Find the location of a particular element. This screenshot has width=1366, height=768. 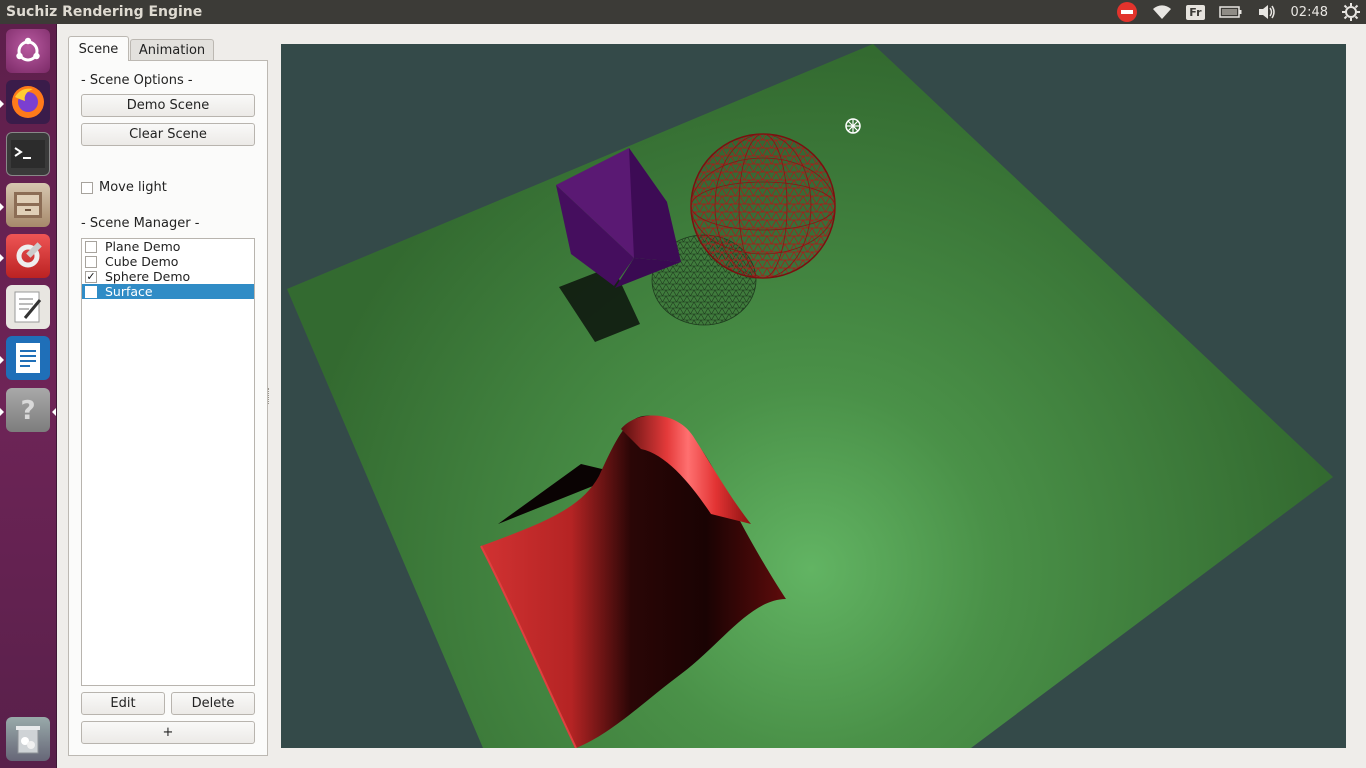

launcher: ? is located at coordinates (28, 396).